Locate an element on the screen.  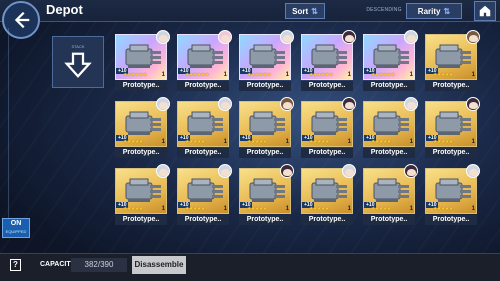
disassemble-button: Disassemble is located at coordinates (159, 265).